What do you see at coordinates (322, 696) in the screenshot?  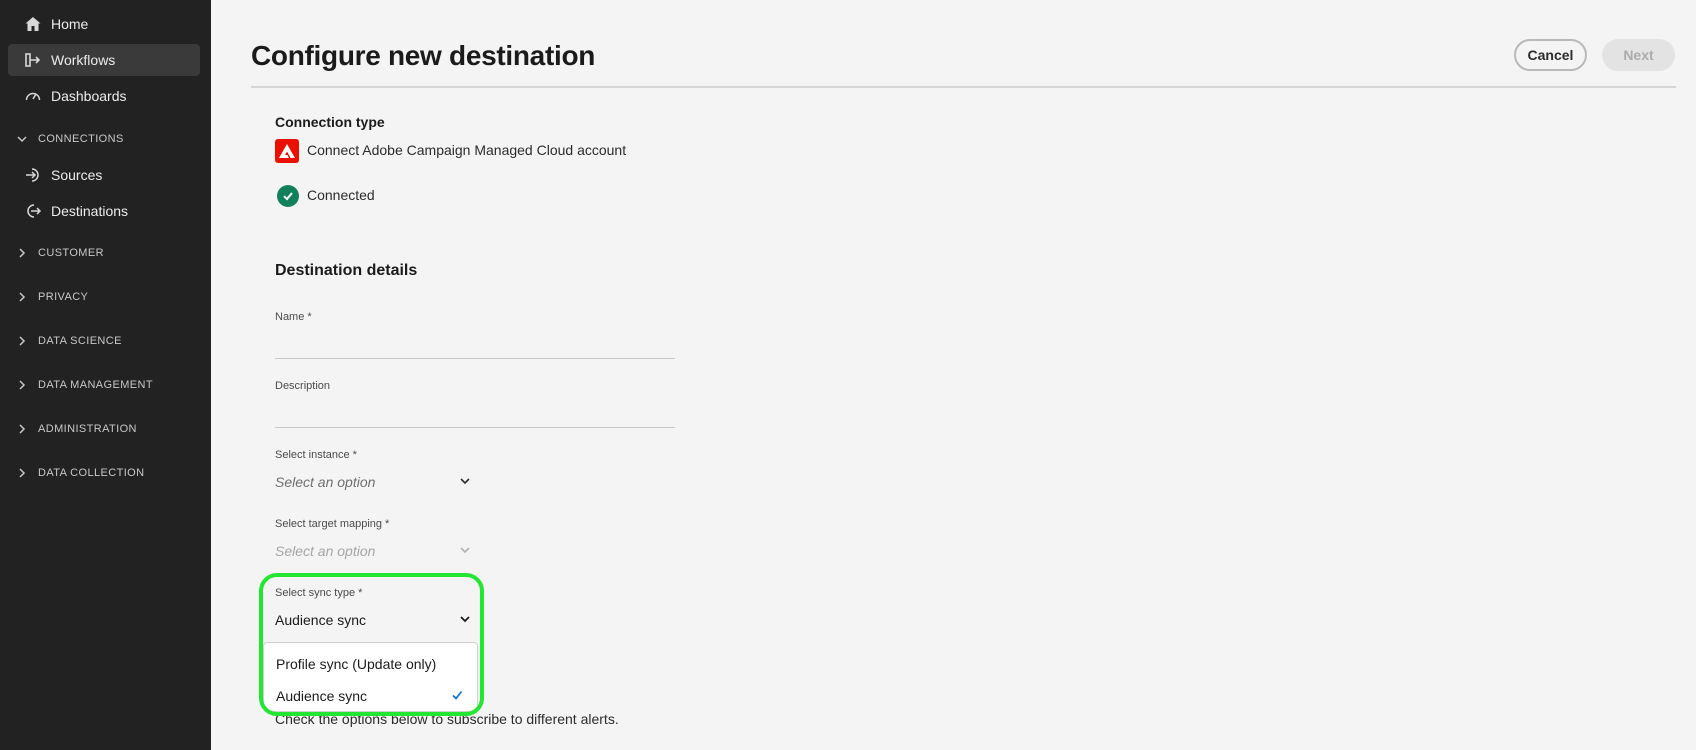 I see `menu-item-label: Audience sync` at bounding box center [322, 696].